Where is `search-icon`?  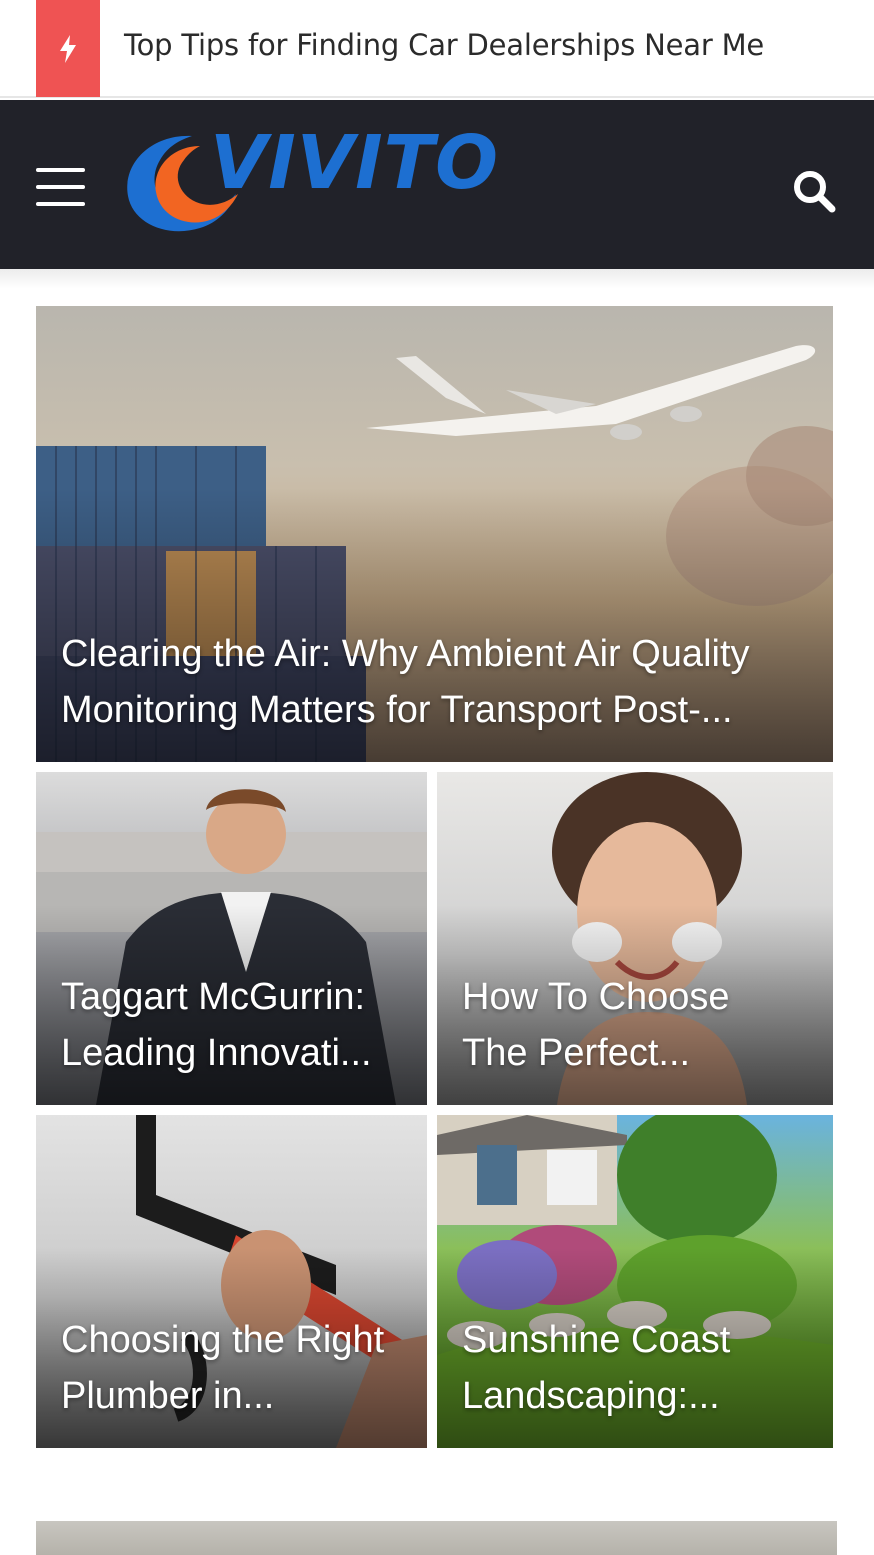 search-icon is located at coordinates (814, 190).